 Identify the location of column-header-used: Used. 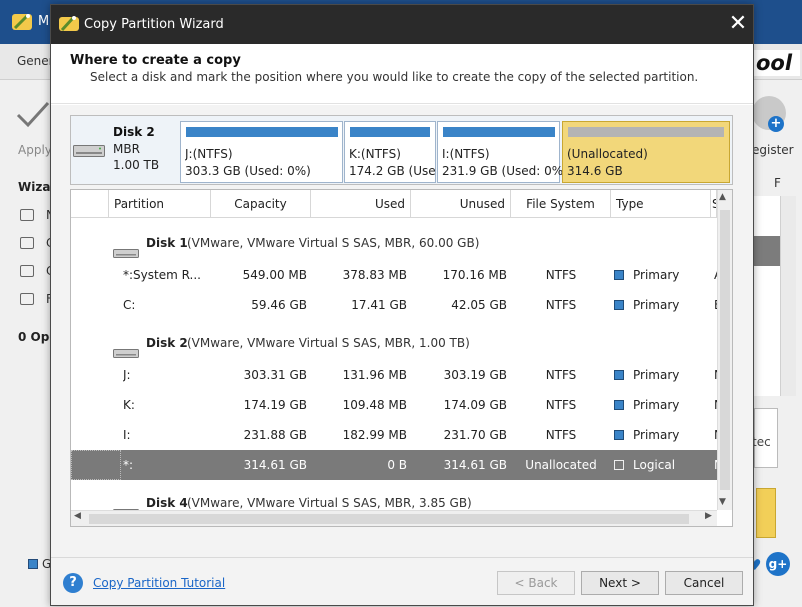
(361, 204).